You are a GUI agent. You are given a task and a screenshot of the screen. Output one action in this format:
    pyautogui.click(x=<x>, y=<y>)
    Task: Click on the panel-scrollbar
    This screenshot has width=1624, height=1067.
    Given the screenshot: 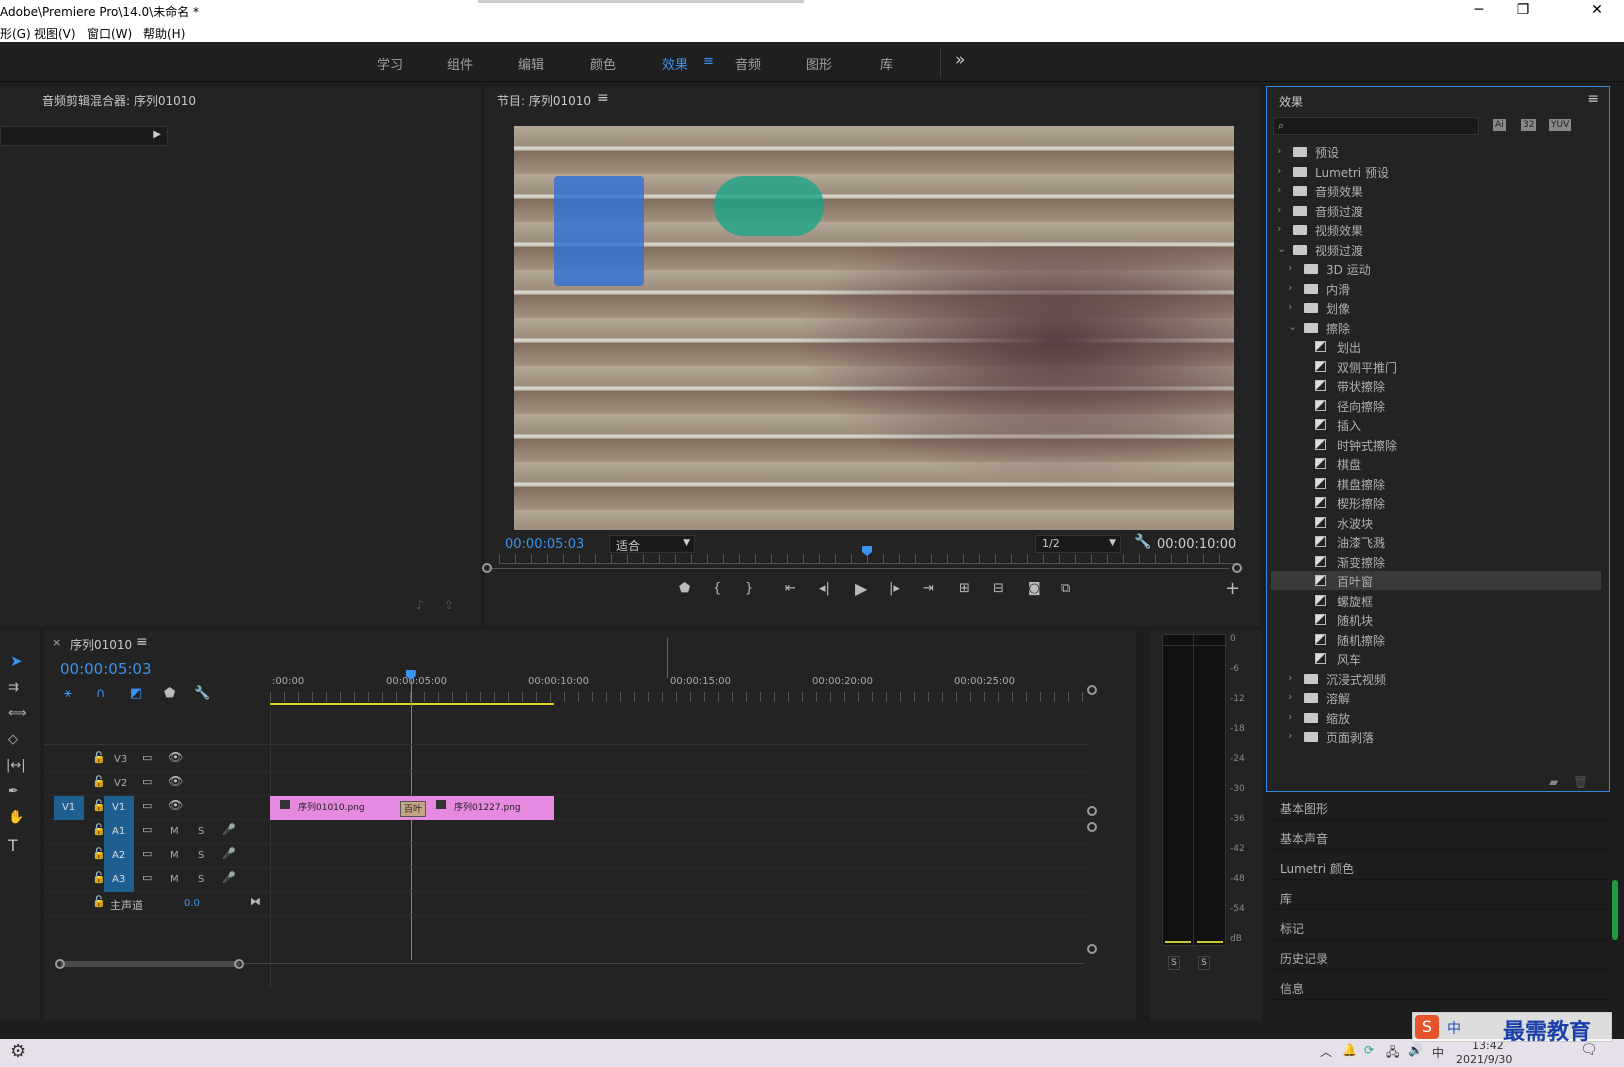 What is the action you would take?
    pyautogui.click(x=1615, y=910)
    